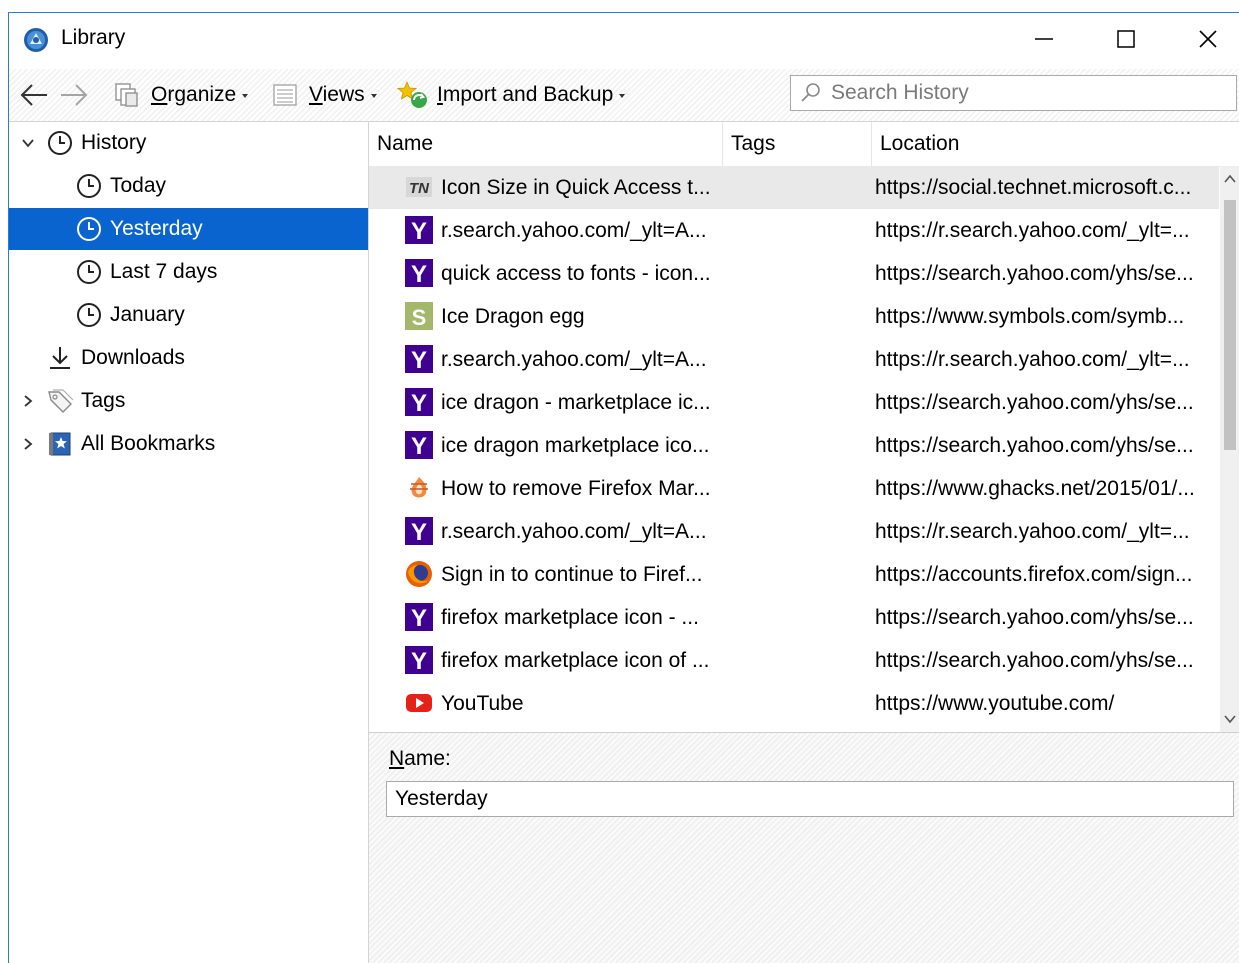 This screenshot has height=963, width=1239. What do you see at coordinates (36, 40) in the screenshot?
I see `app-icon` at bounding box center [36, 40].